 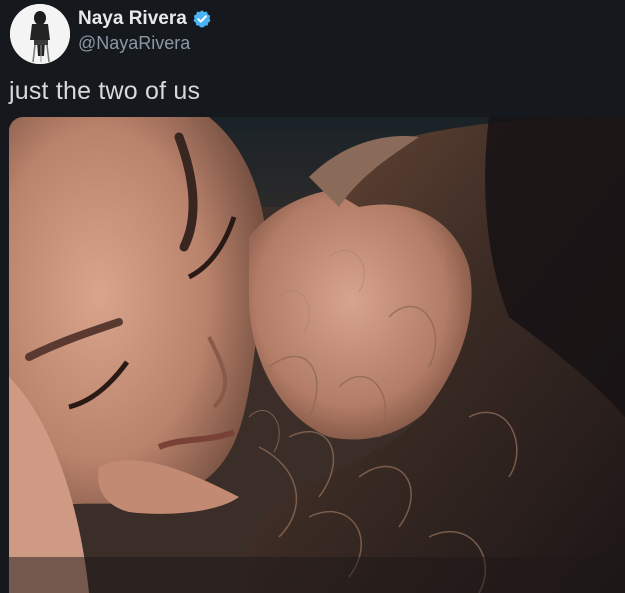 What do you see at coordinates (132, 19) in the screenshot?
I see `author-name: Naya Rivera` at bounding box center [132, 19].